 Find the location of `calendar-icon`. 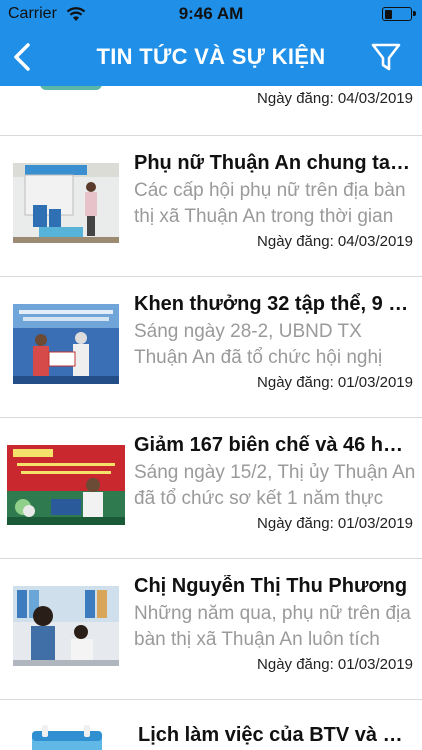

calendar-icon is located at coordinates (66, 735).